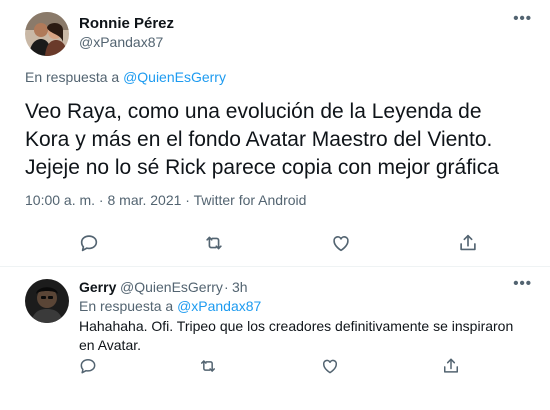  What do you see at coordinates (126, 23) in the screenshot?
I see `author-name: Ronnie Pérez` at bounding box center [126, 23].